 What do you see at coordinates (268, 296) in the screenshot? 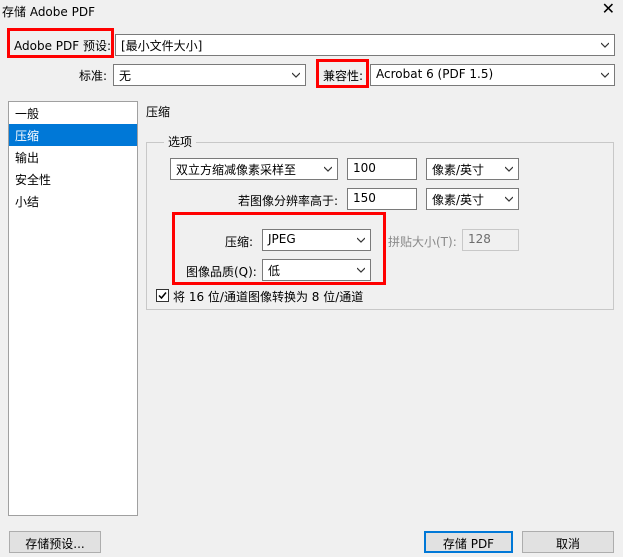
I see `convert-label: 将 16 位/通道图像转换为 8 位/通道` at bounding box center [268, 296].